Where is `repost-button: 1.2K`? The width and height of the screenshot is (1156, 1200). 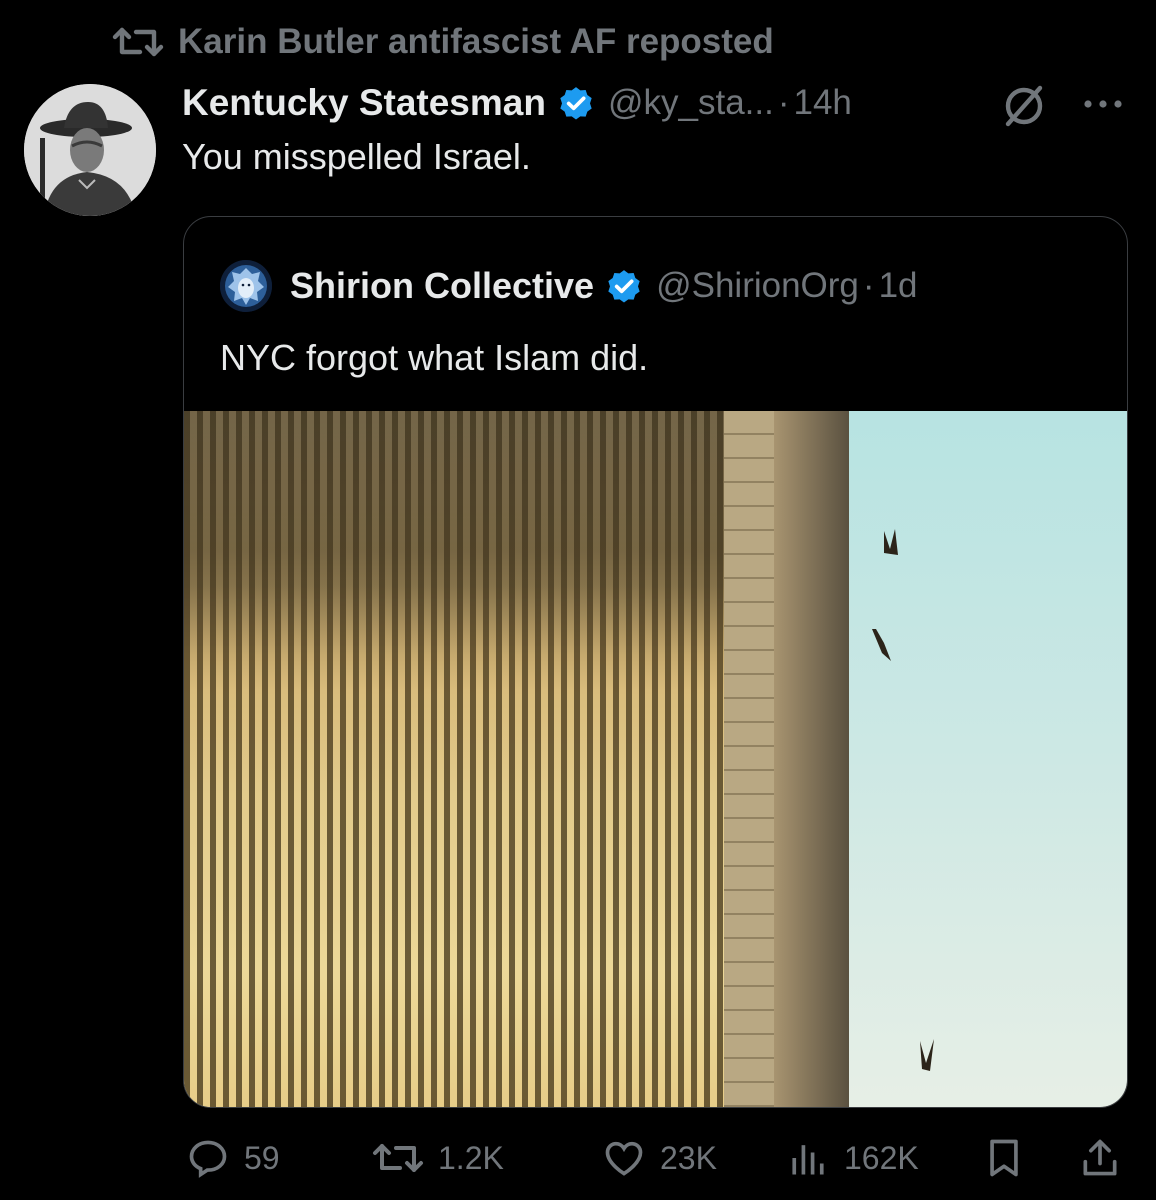 repost-button: 1.2K is located at coordinates (438, 1158).